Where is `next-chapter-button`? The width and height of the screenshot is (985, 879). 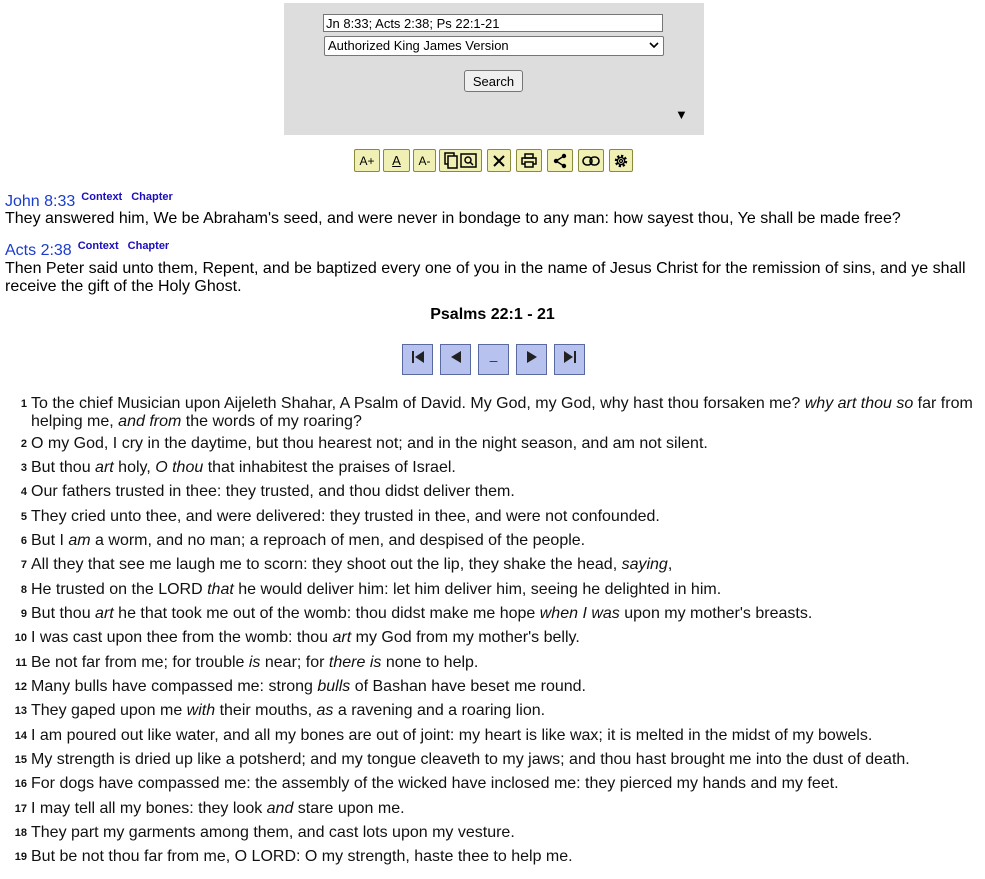
next-chapter-button is located at coordinates (531, 359).